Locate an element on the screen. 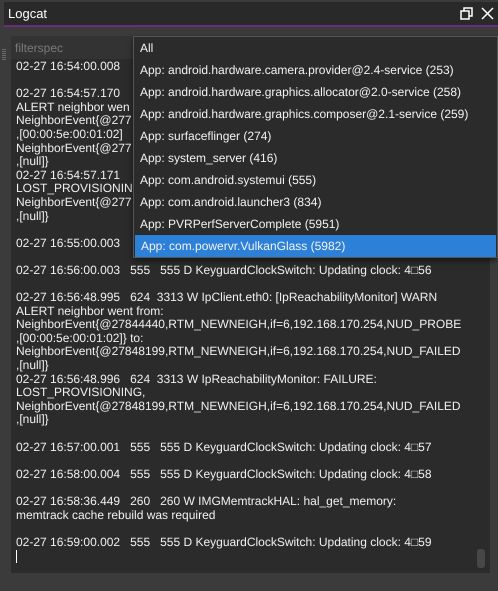  log-line: 02-27 16:56:00.003 555 555 D KeyguardClockSwitch: Updating clock: 4□56 is located at coordinates (224, 271).